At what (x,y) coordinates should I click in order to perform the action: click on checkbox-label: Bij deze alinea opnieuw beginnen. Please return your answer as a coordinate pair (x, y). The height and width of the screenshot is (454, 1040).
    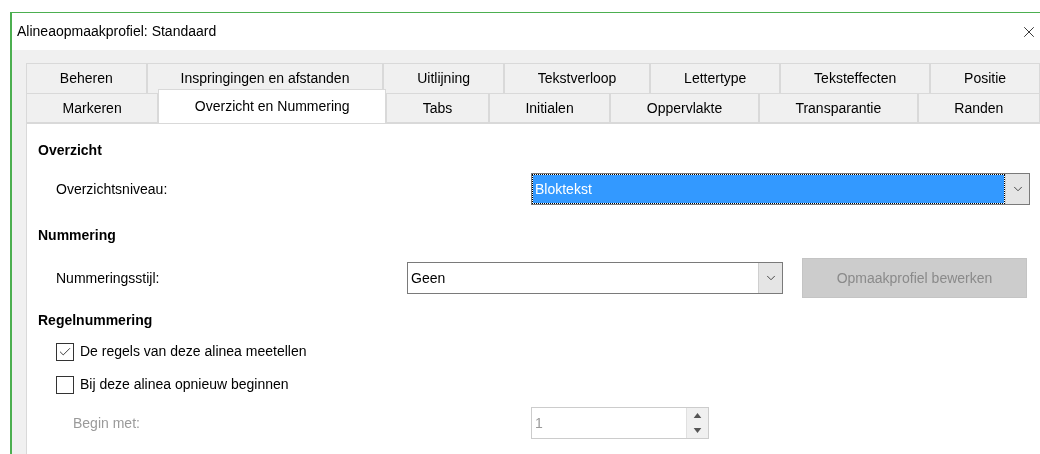
    Looking at the image, I should click on (184, 384).